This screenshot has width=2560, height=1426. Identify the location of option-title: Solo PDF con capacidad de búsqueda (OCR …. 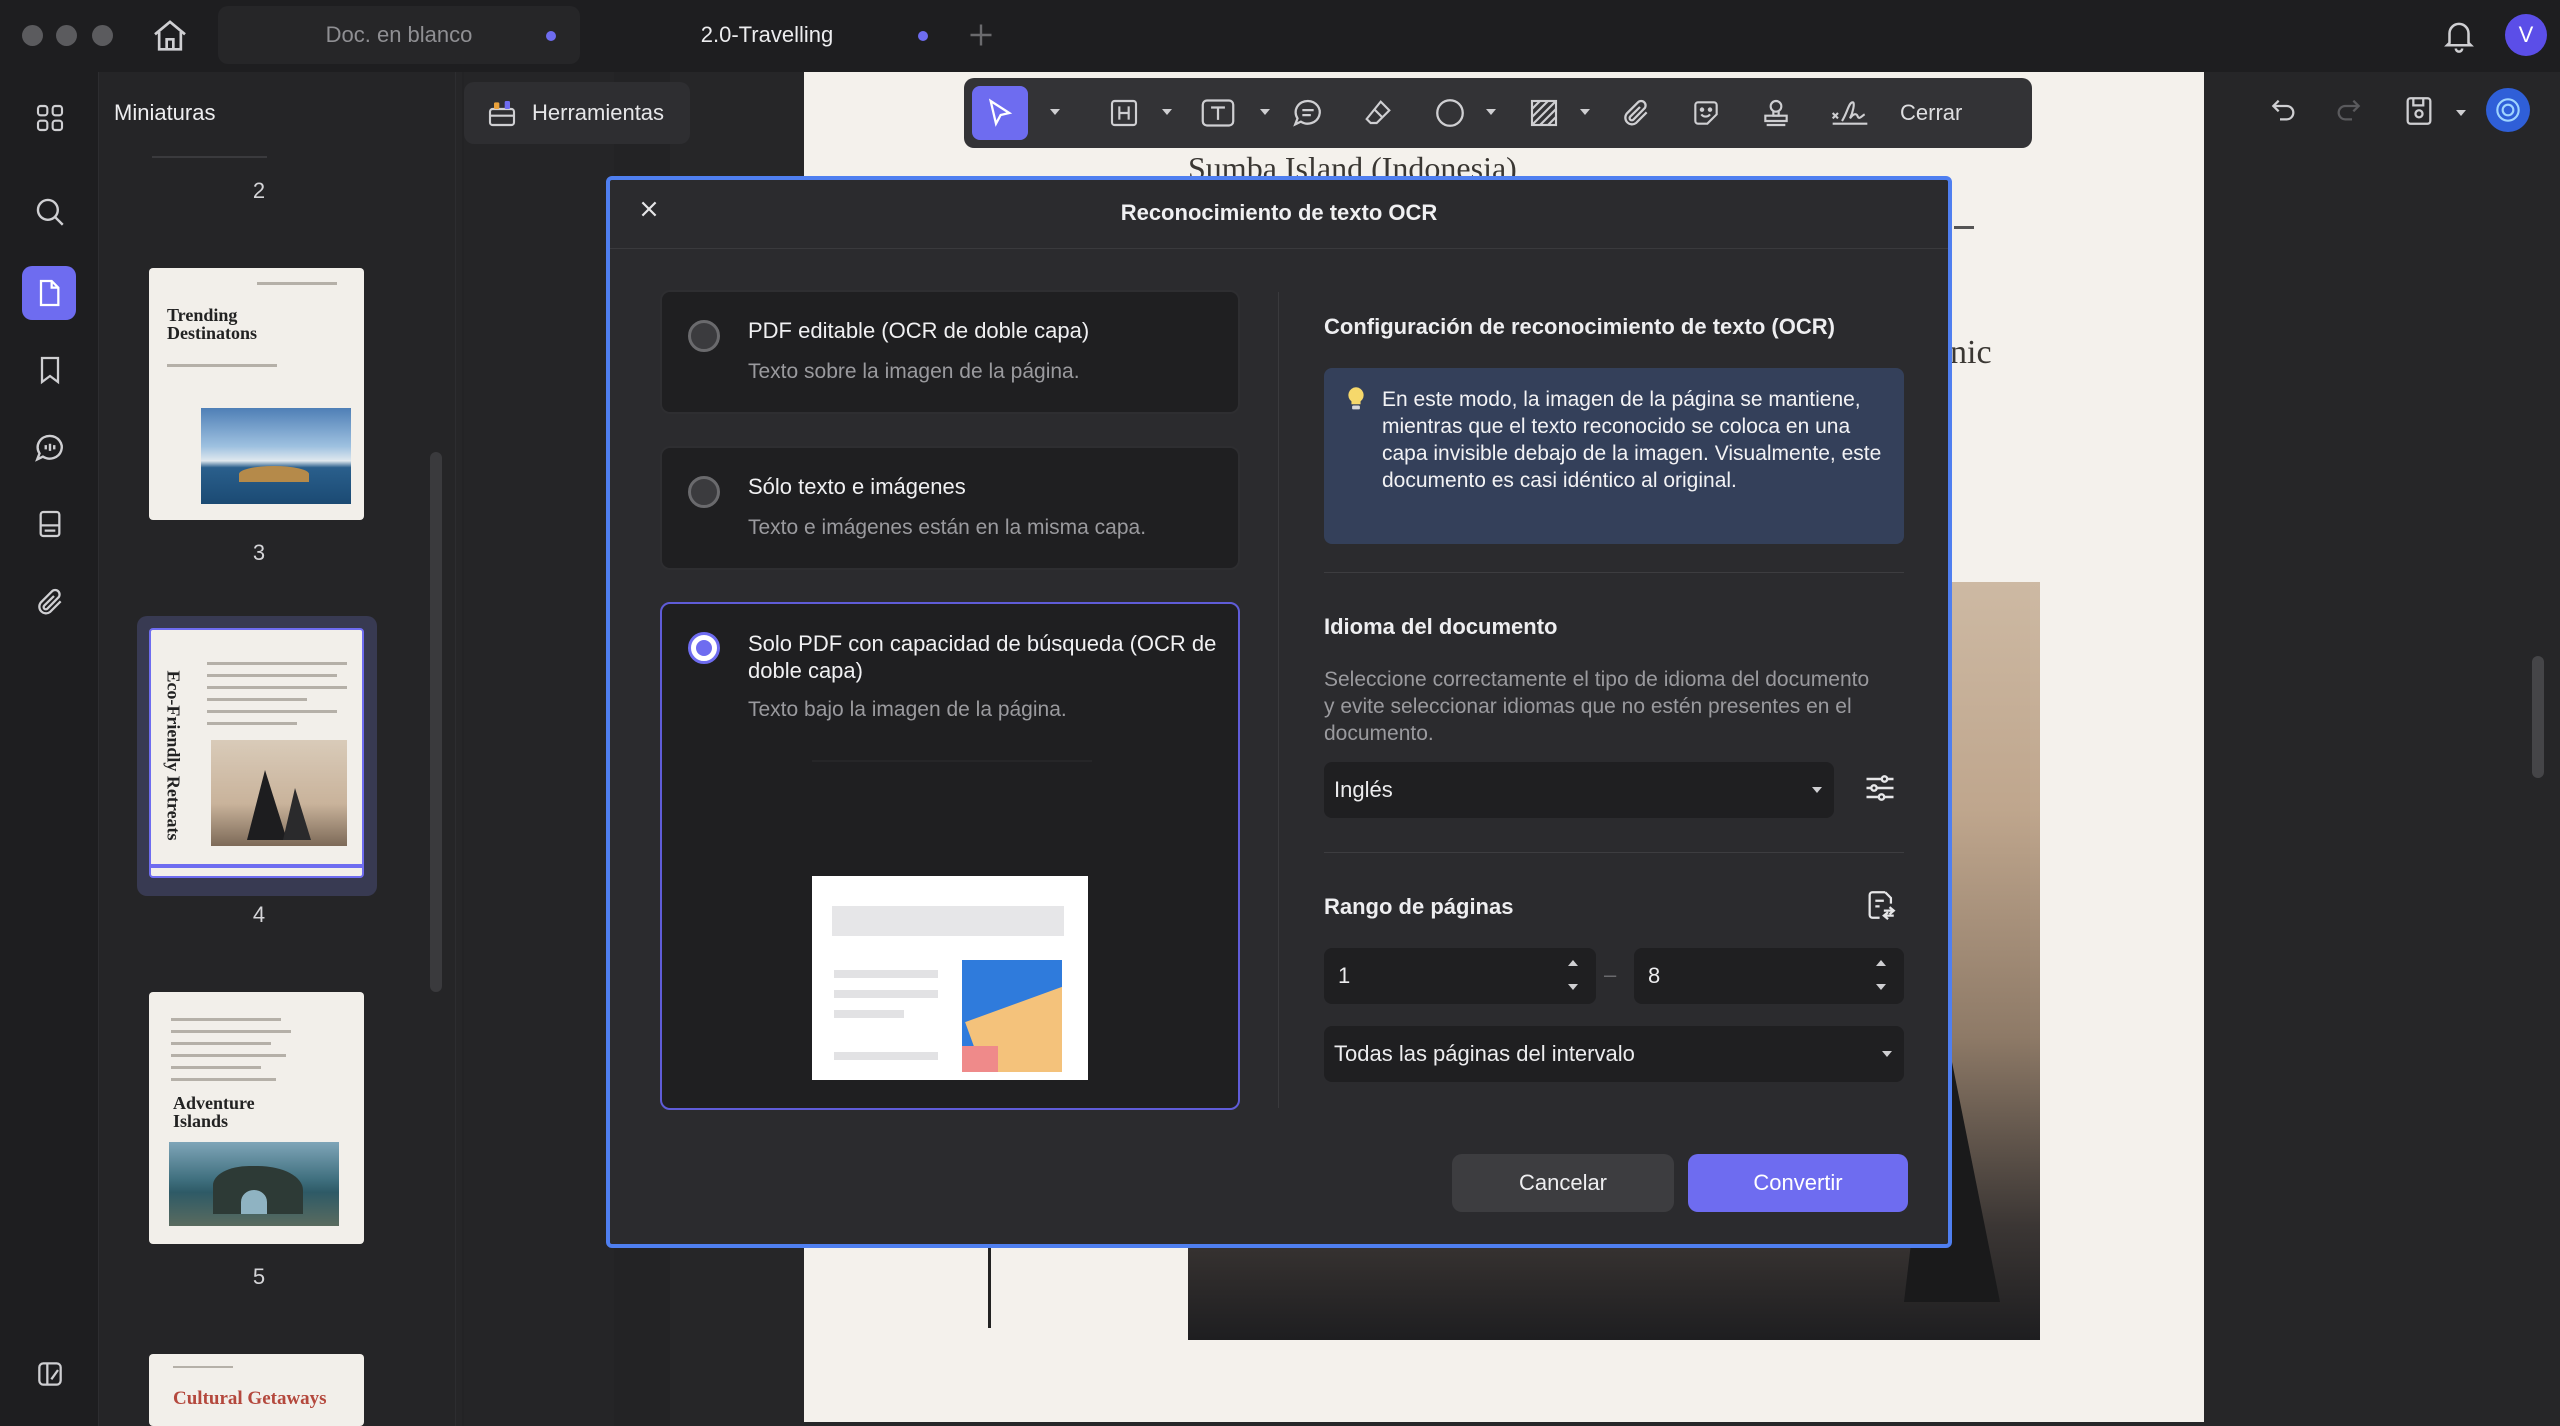
(982, 657).